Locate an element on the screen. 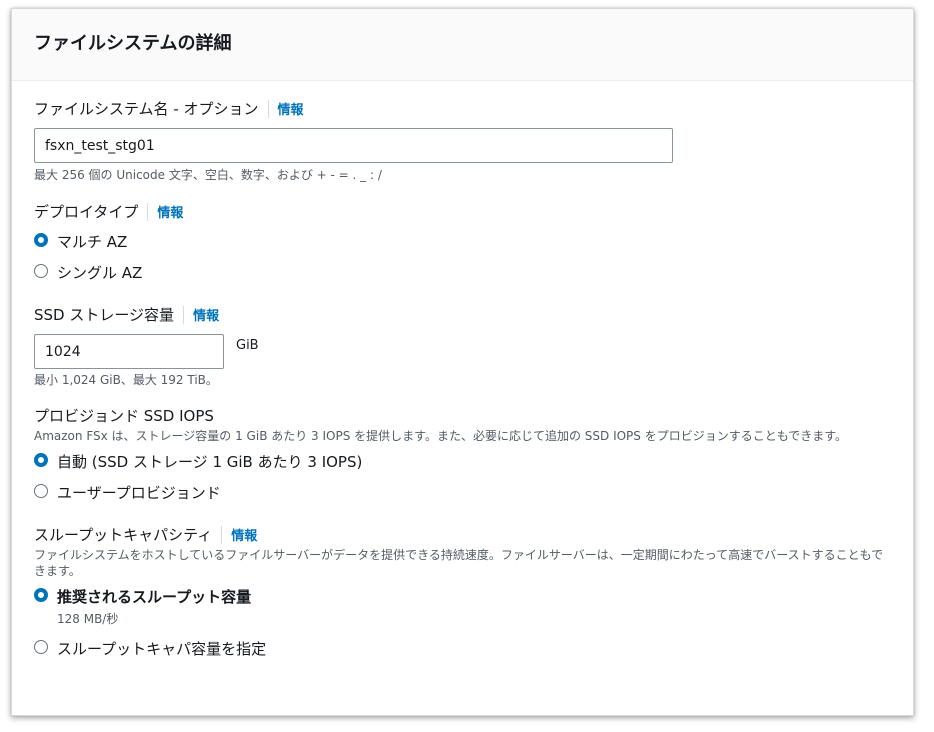 Image resolution: width=934 pixels, height=732 pixels. fs-name-label-row: ファイルシステム名 - オプション 情報 is located at coordinates (463, 108).